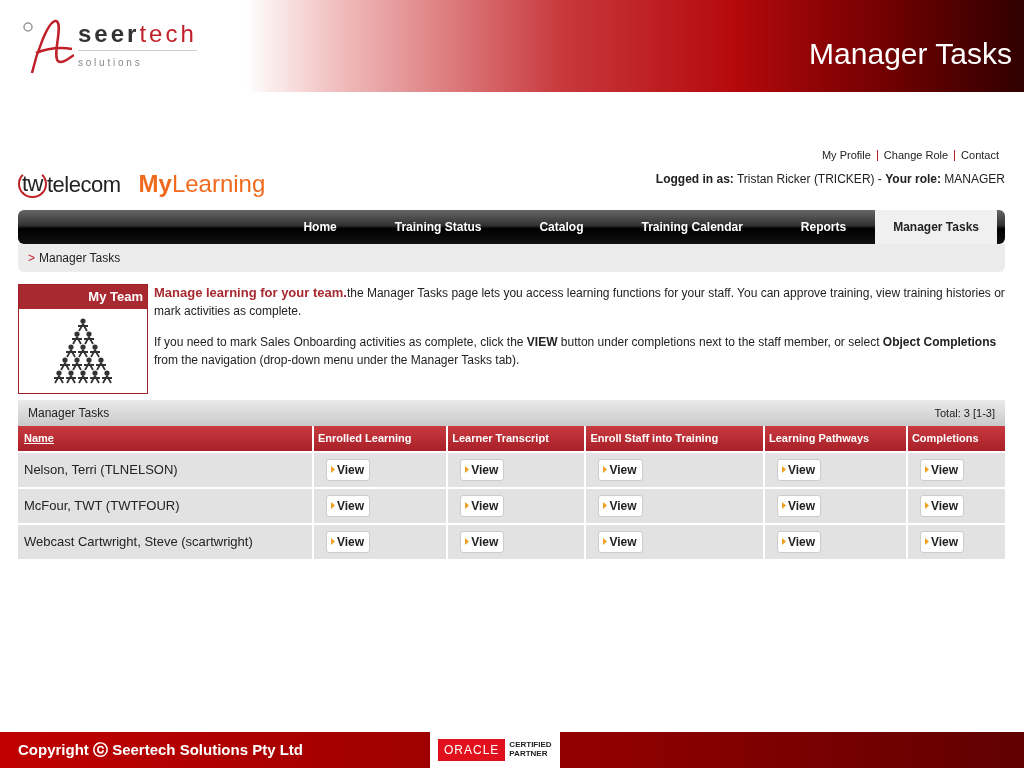  Describe the element at coordinates (69, 184) in the screenshot. I see `company-logo: tw telecom` at that location.